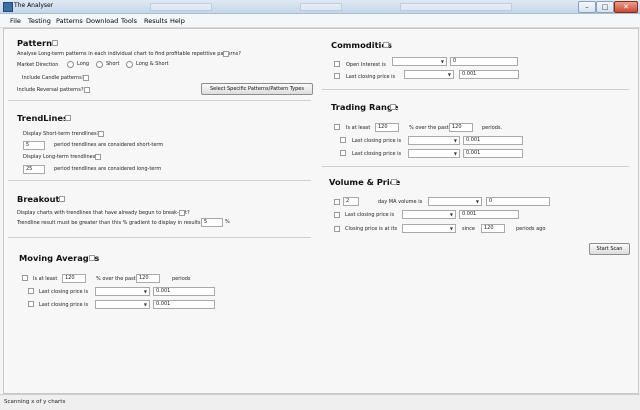  Describe the element at coordinates (343, 140) in the screenshot. I see `tr-last-close-1-checkbox` at that location.